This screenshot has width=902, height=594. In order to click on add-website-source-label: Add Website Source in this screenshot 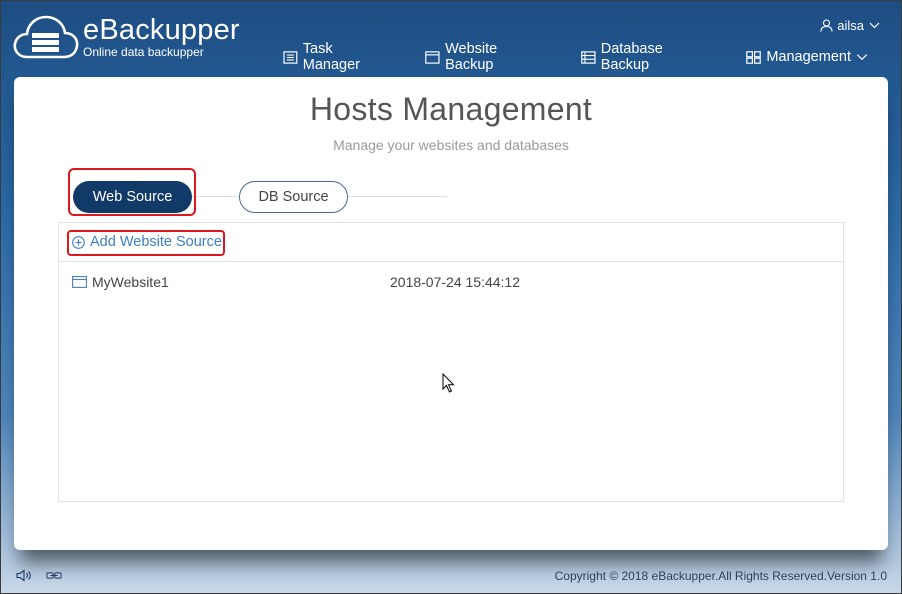, I will do `click(156, 242)`.